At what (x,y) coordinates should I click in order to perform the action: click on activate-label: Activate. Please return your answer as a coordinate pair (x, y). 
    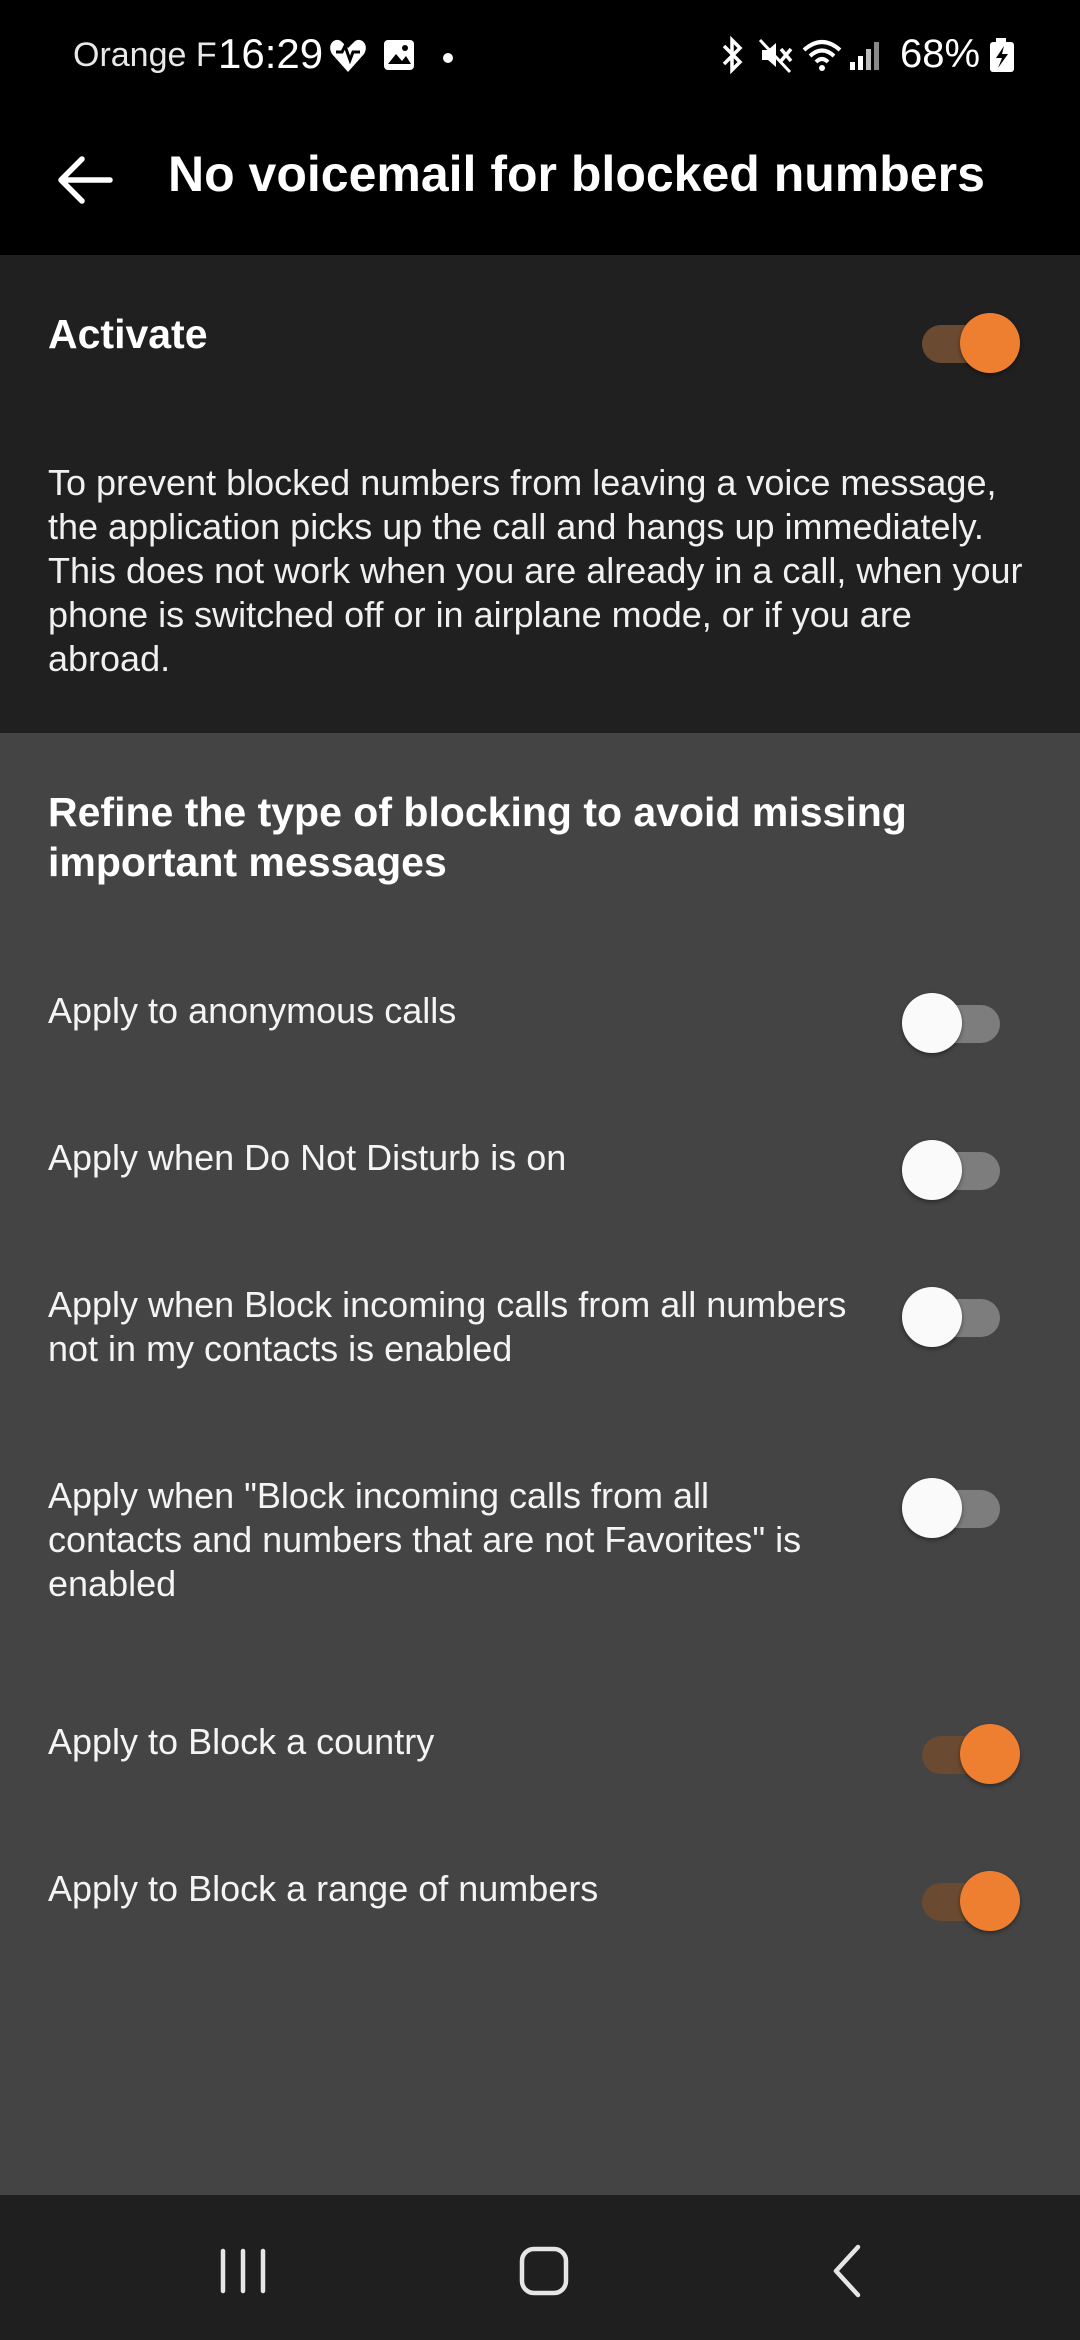
    Looking at the image, I should click on (128, 334).